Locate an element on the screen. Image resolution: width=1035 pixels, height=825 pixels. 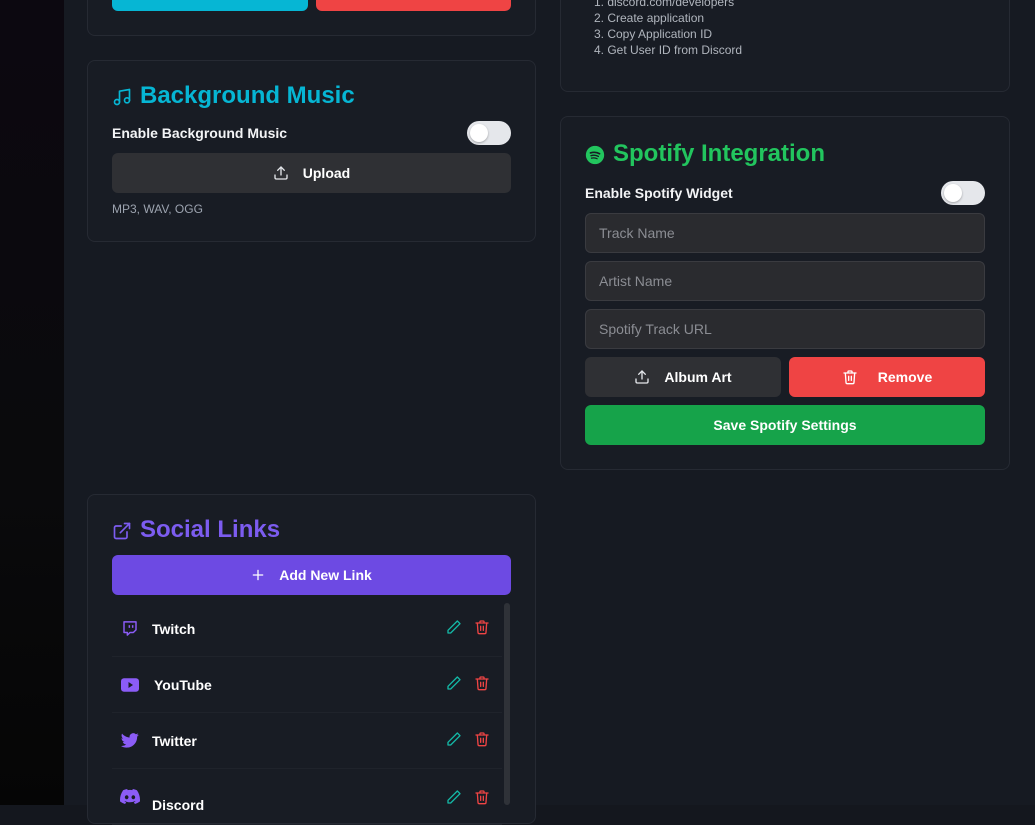
enable-music-toggle is located at coordinates (489, 133).